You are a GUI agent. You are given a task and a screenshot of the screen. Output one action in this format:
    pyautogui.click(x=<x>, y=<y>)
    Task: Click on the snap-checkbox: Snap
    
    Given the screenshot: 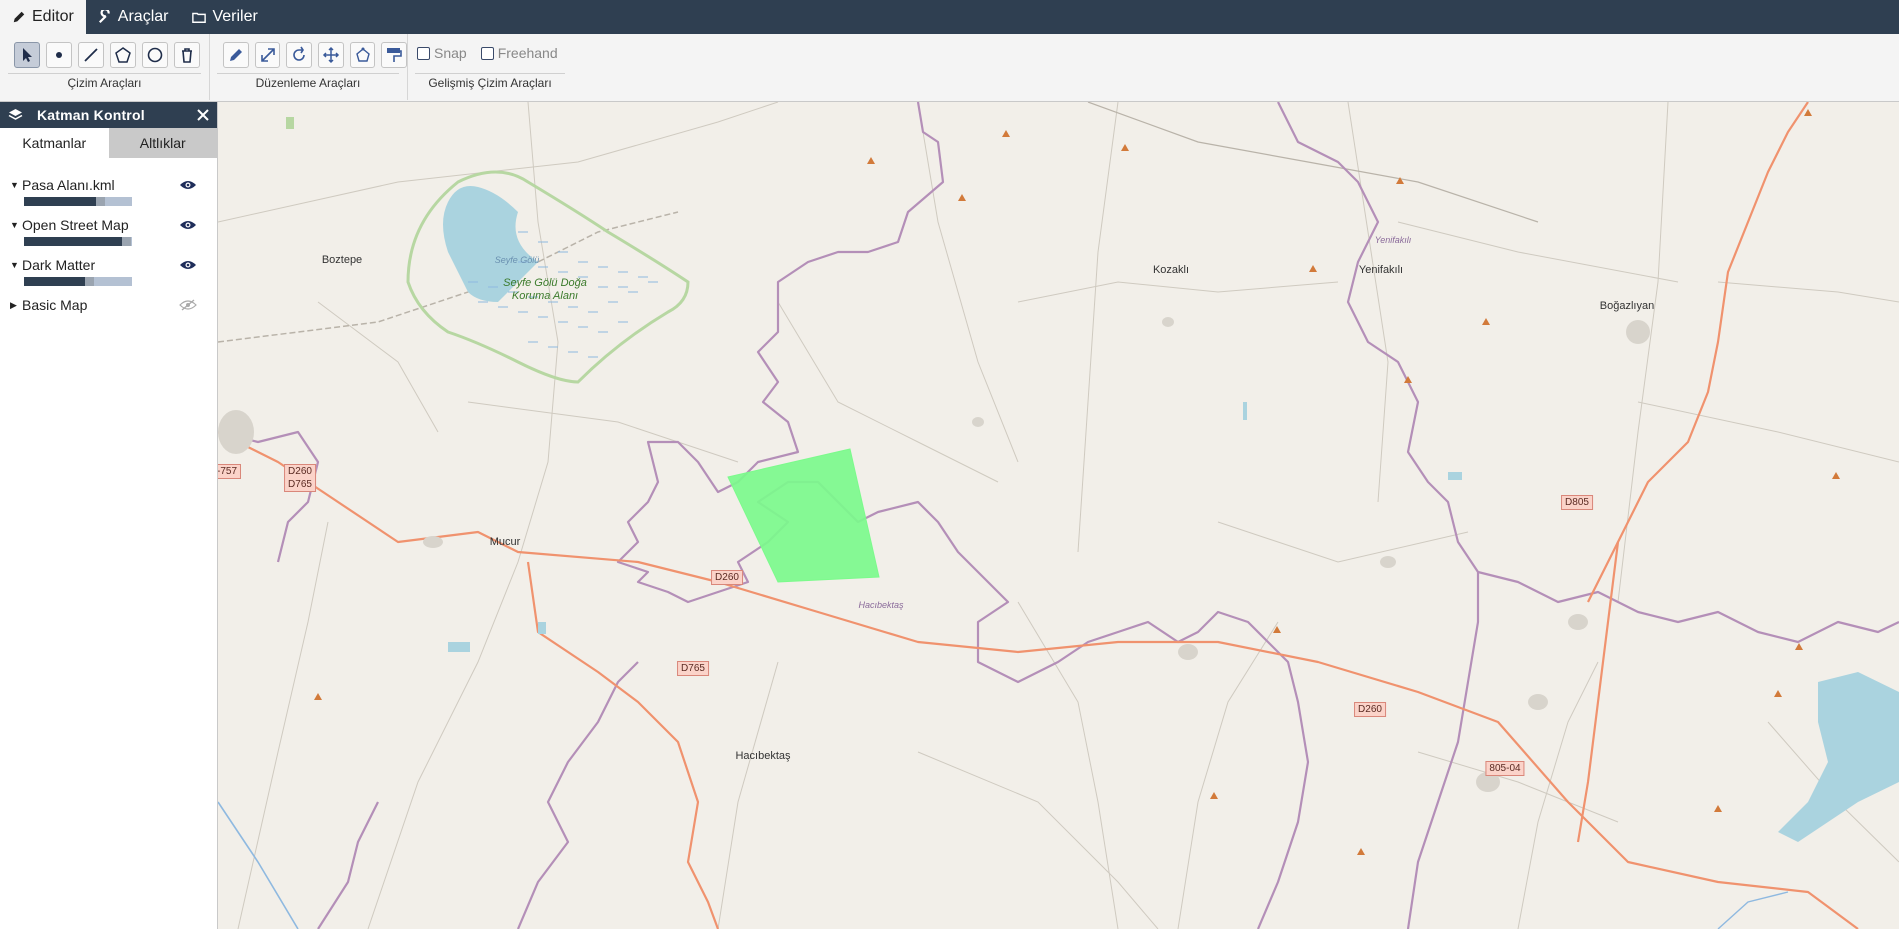 What is the action you would take?
    pyautogui.click(x=442, y=53)
    